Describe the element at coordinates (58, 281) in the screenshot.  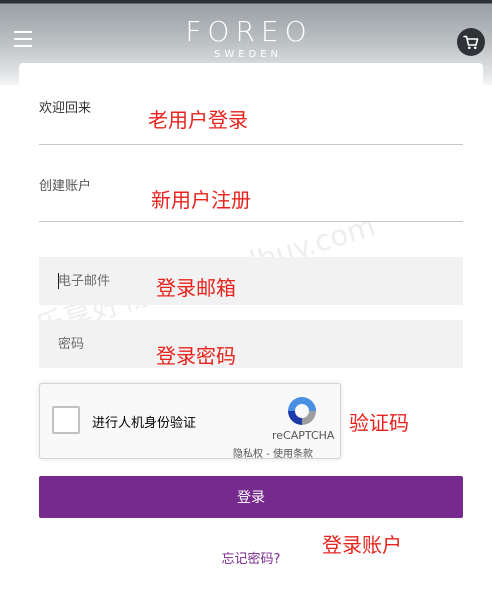
I see `text-caret` at that location.